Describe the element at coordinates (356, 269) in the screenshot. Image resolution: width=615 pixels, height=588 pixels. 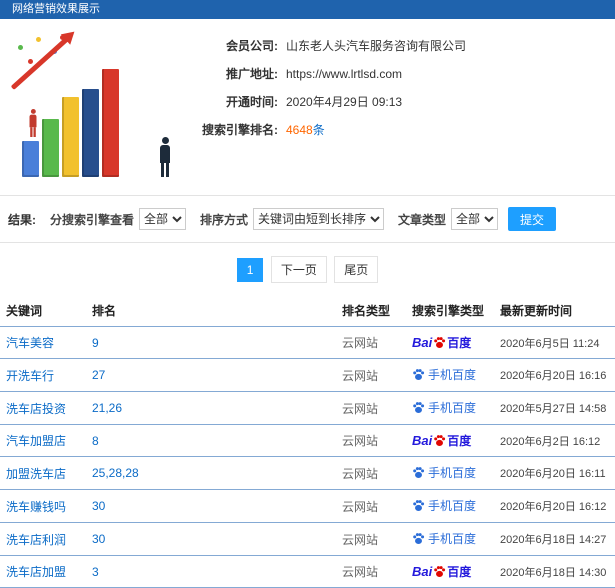
I see `page-last-button: 尾页` at that location.